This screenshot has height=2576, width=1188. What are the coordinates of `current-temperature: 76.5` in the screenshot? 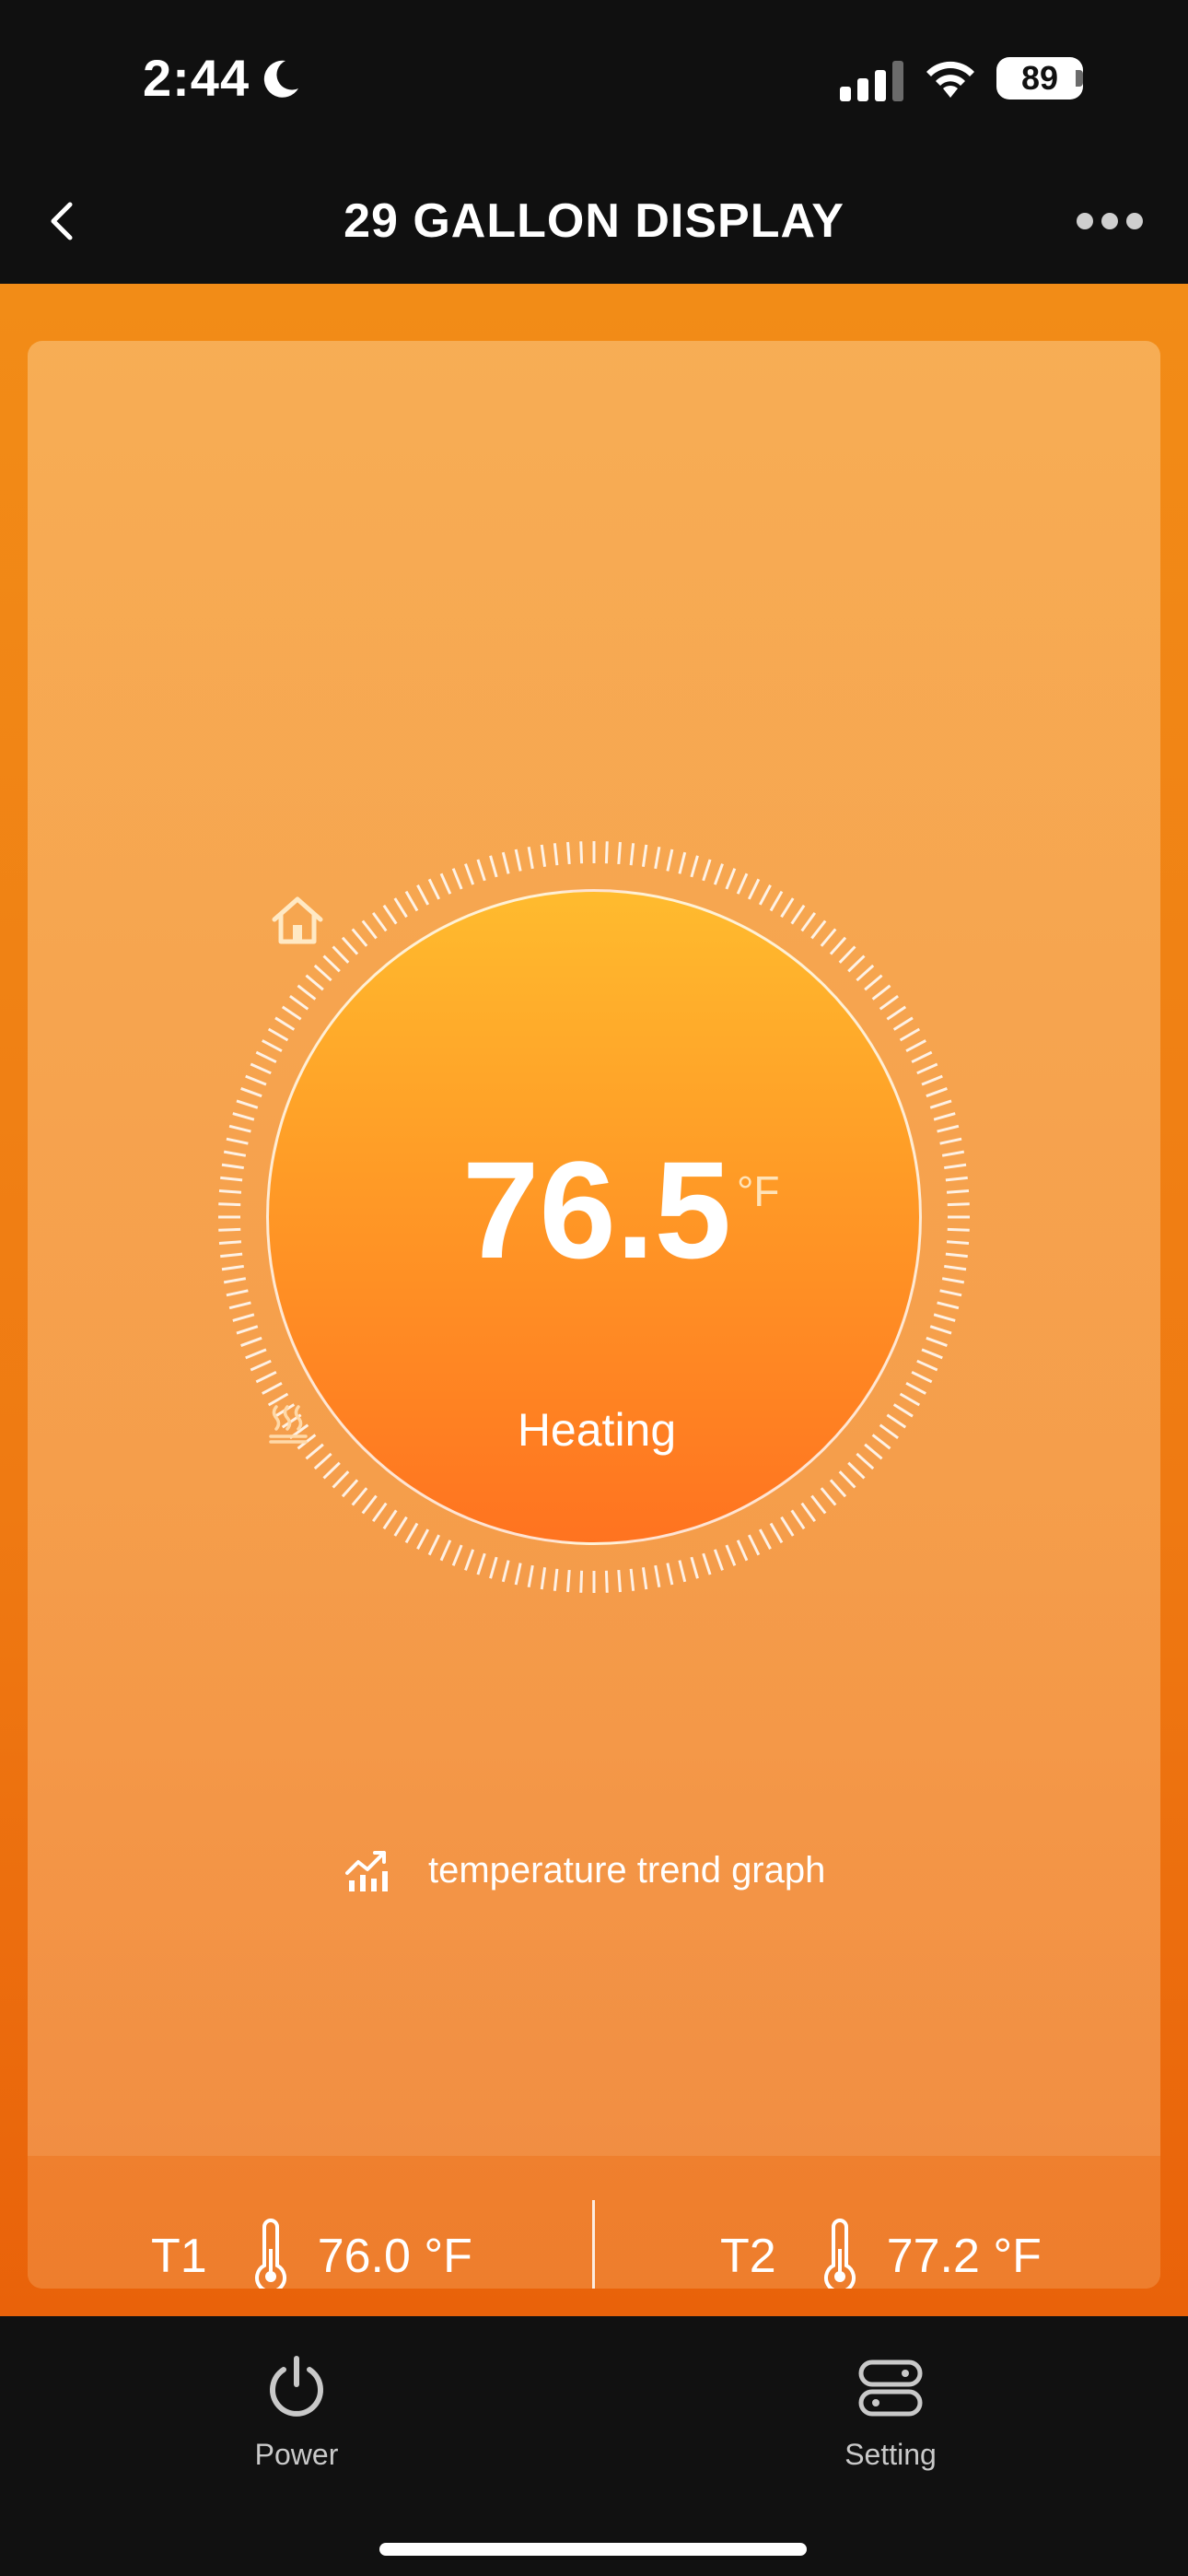 It's located at (596, 1209).